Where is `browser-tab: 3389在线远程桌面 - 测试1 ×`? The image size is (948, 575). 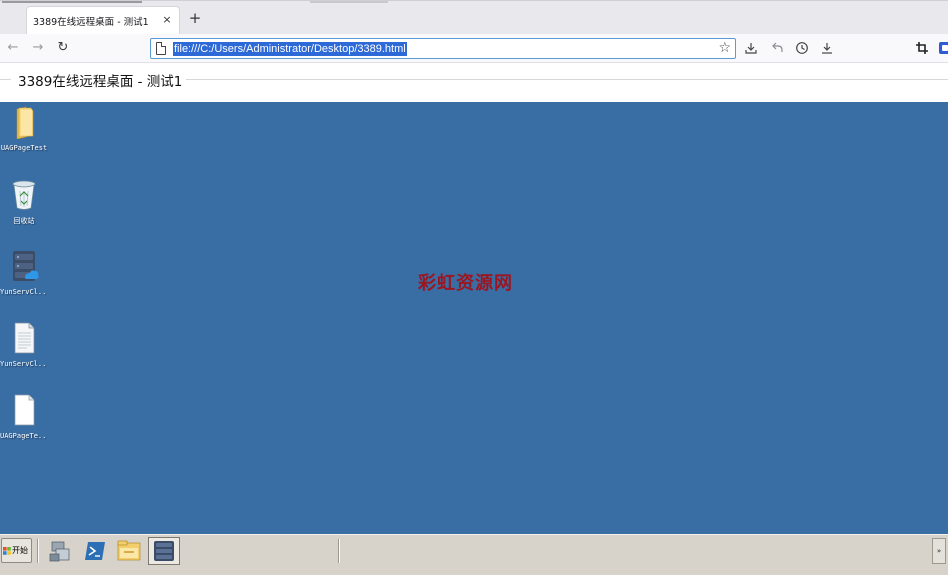
browser-tab: 3389在线远程桌面 - 测试1 × is located at coordinates (103, 20).